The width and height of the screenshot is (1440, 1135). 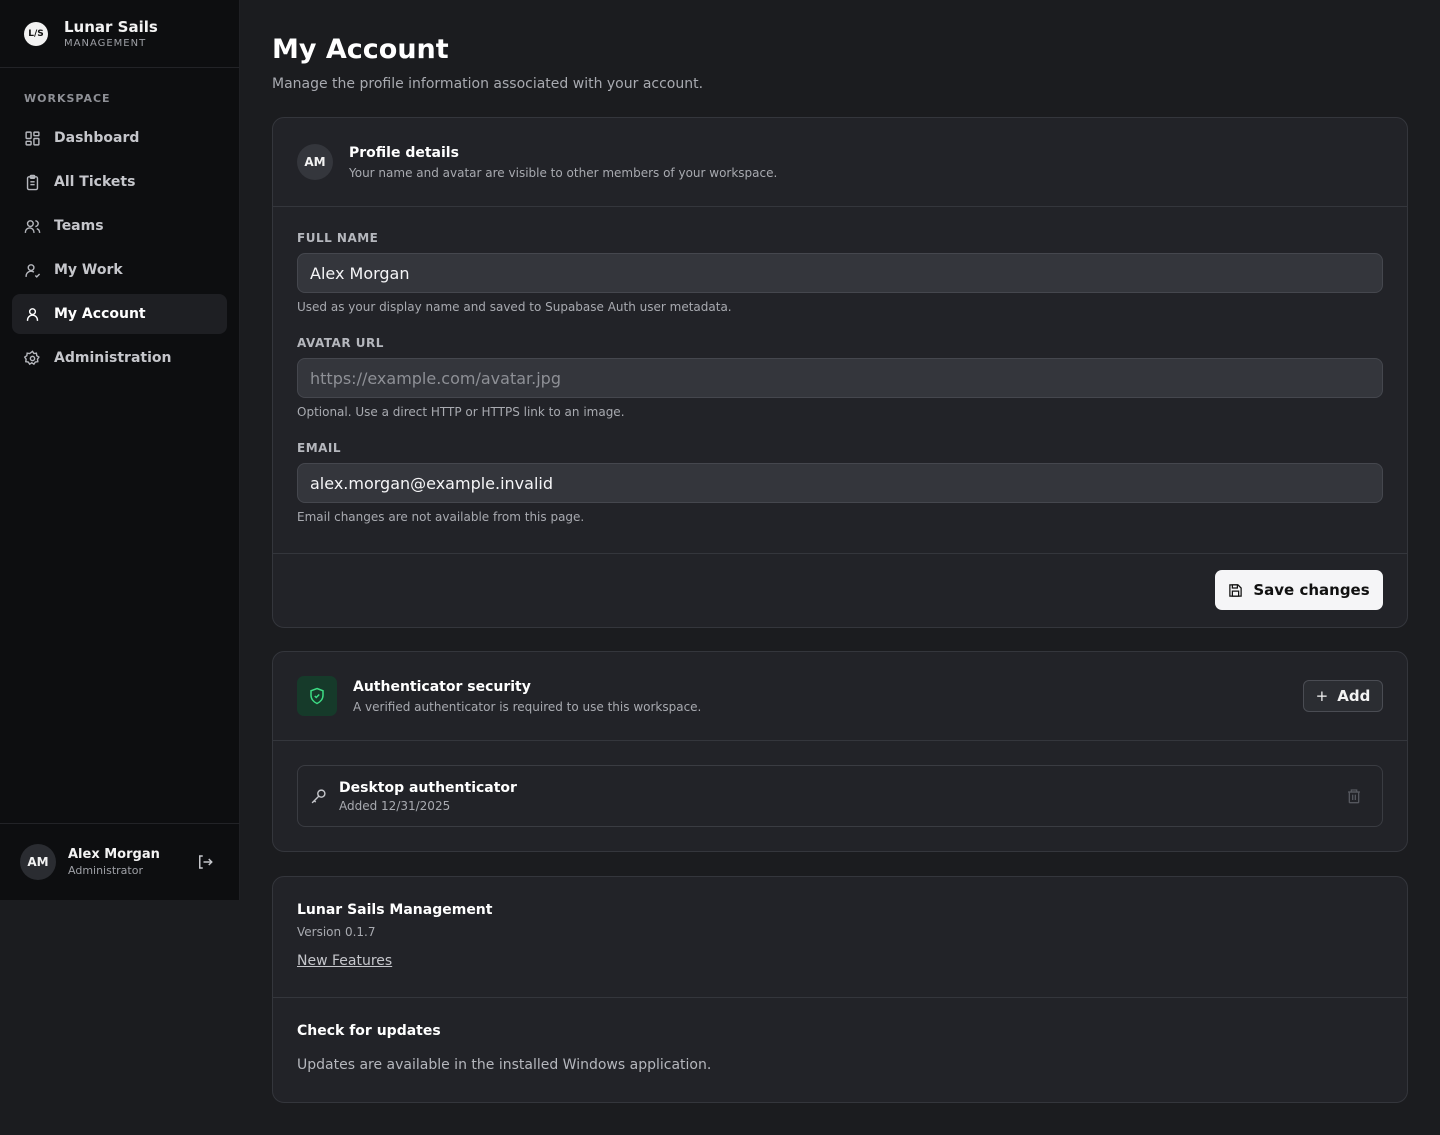 What do you see at coordinates (36, 33) in the screenshot?
I see `brand-logo: L/S` at bounding box center [36, 33].